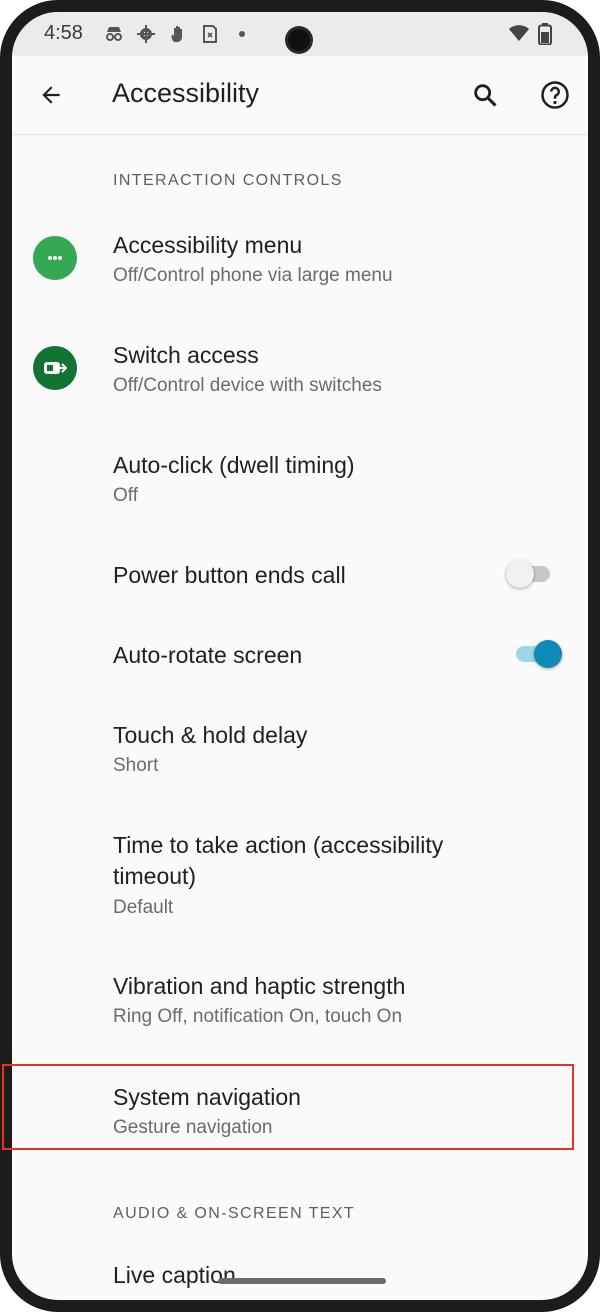 This screenshot has width=600, height=1312. I want to click on list-item-power-button-ends-call: Power button ends call, so click(300, 580).